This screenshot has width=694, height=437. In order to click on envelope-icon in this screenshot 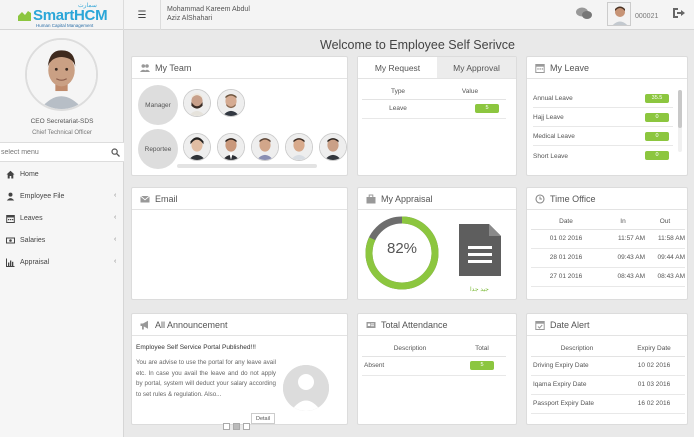, I will do `click(145, 198)`.